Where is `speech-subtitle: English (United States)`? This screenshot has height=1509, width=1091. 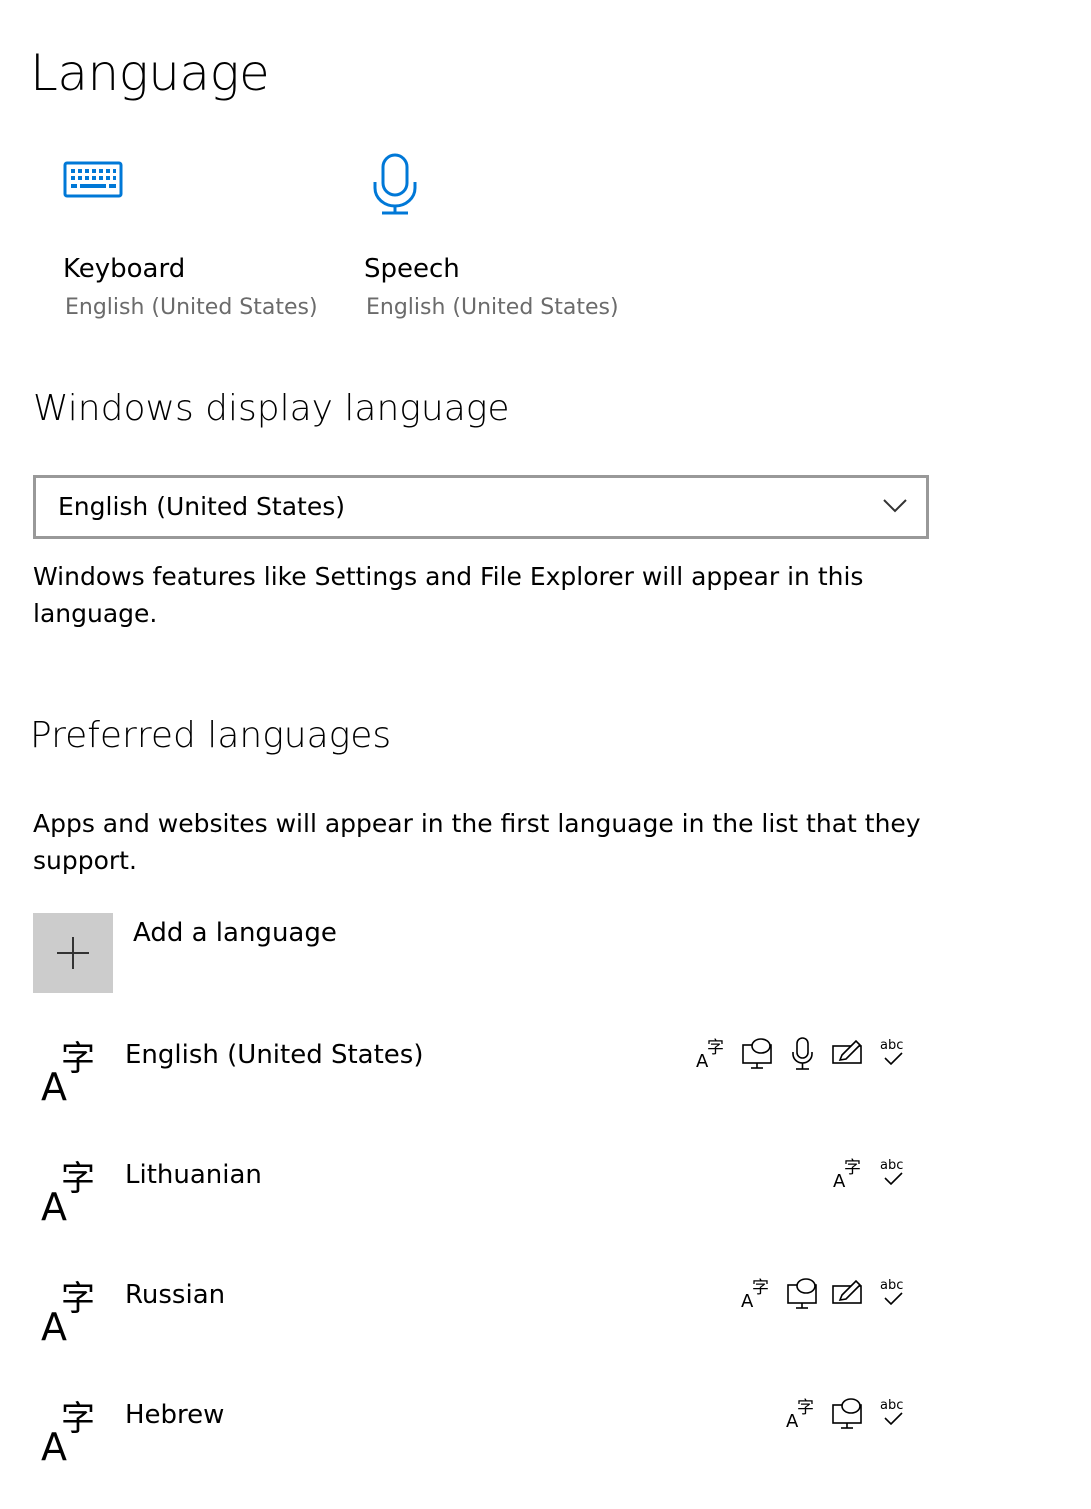 speech-subtitle: English (United States) is located at coordinates (492, 307).